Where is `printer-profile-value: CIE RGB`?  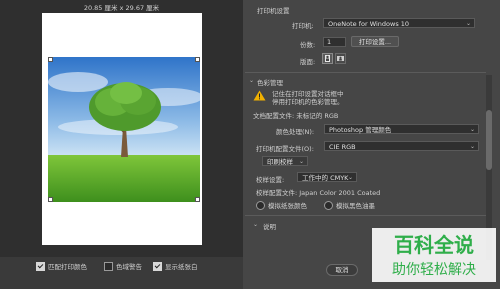
printer-profile-value: CIE RGB is located at coordinates (342, 147).